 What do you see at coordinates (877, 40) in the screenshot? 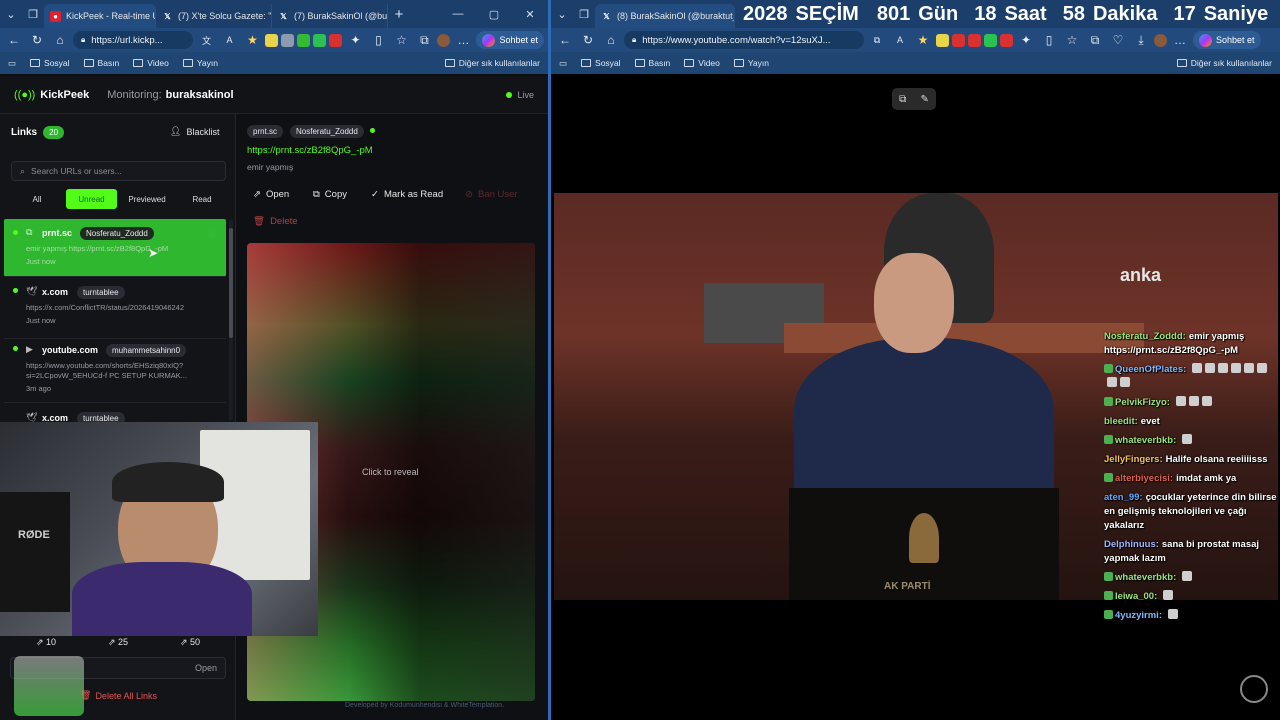
I see `picture-in-picture-icon: ⧉` at bounding box center [877, 40].